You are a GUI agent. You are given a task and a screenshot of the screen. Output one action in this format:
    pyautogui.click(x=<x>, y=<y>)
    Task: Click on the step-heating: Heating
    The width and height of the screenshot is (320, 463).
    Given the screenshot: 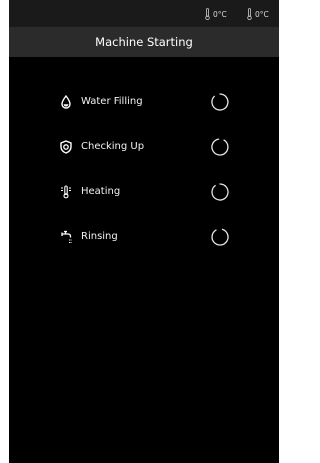 What is the action you would take?
    pyautogui.click(x=144, y=192)
    